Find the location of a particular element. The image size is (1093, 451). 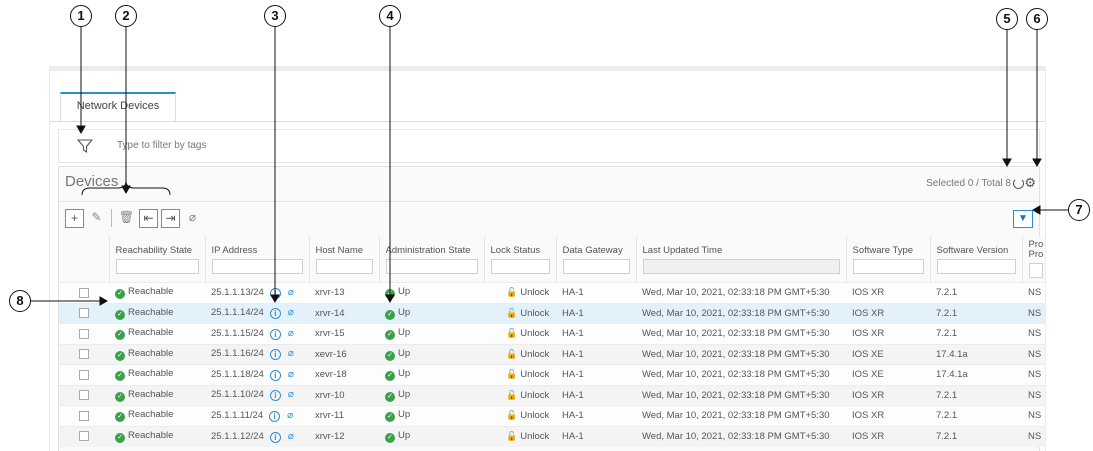

header-last-updated: Last Updated Time is located at coordinates (741, 259).